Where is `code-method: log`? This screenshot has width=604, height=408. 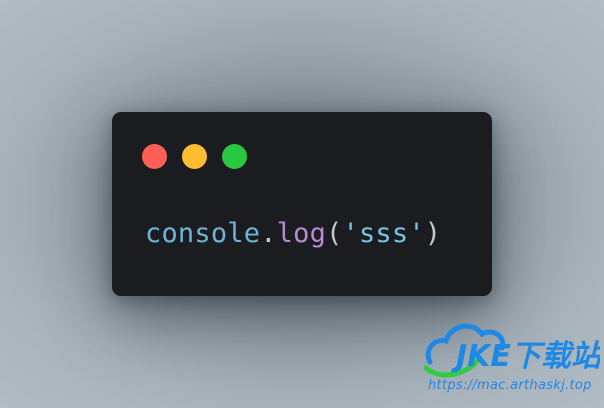 code-method: log is located at coordinates (301, 233).